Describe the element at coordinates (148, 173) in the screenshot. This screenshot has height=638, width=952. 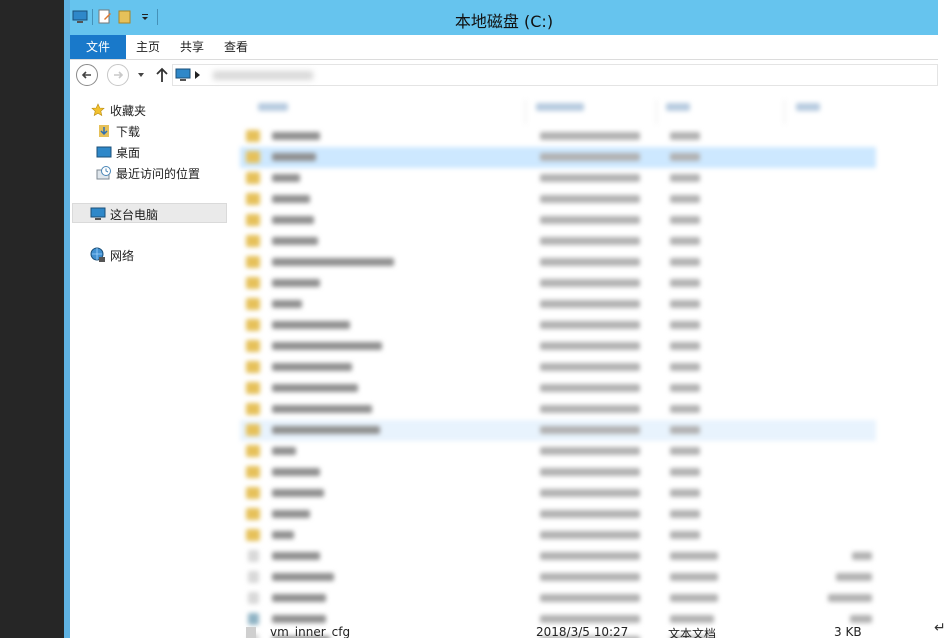
I see `nav-item-recent-places: 最近访问的位置` at that location.